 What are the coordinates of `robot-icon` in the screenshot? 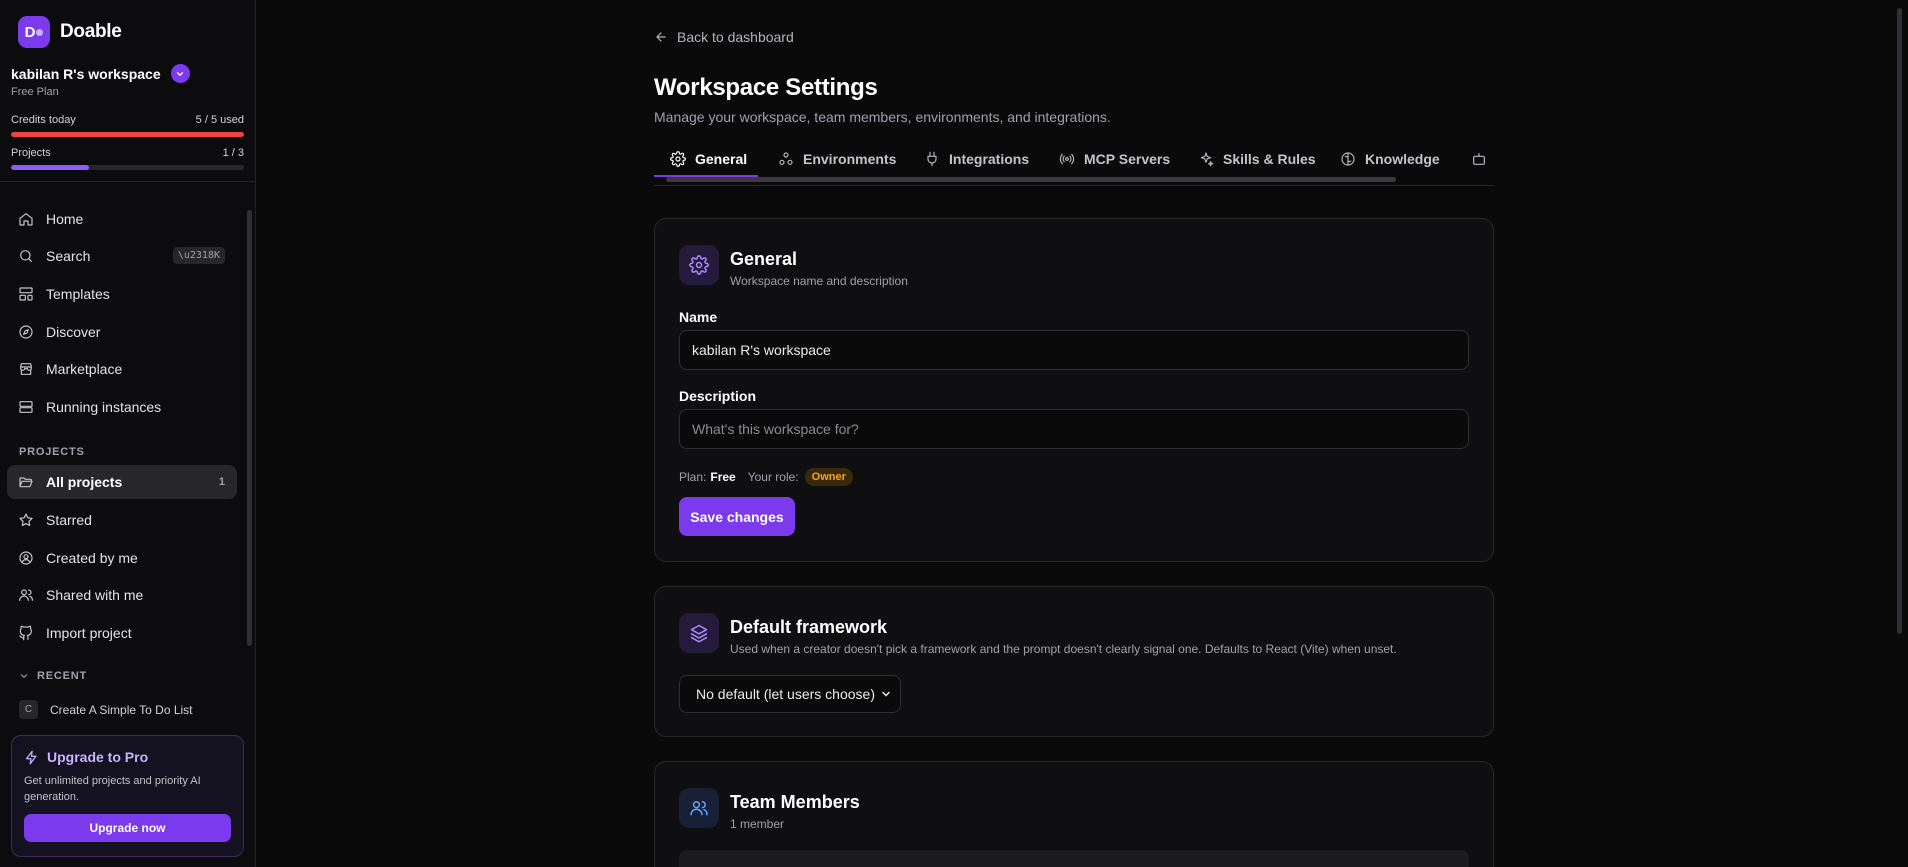 It's located at (1479, 159).